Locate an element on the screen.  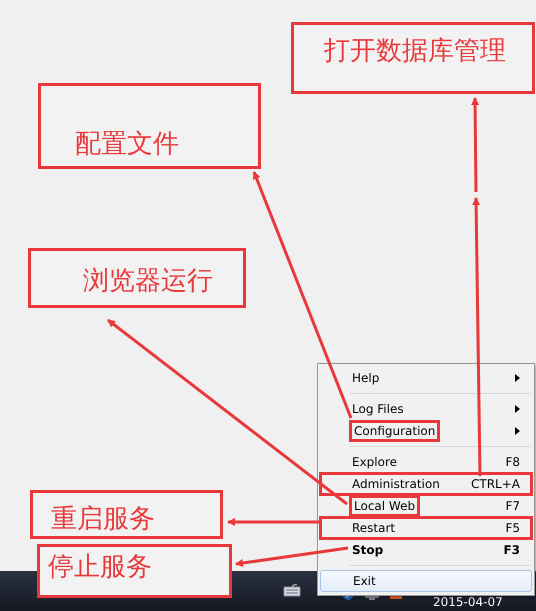
menu-item-label: Exit is located at coordinates (365, 581).